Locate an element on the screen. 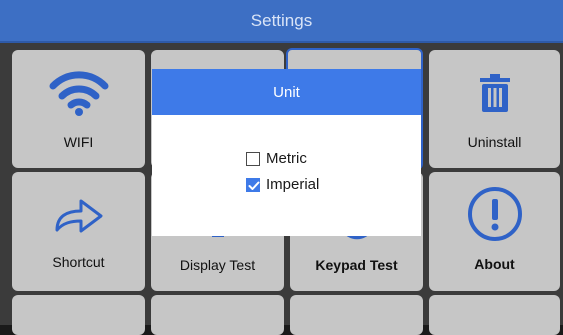  tile-about: About is located at coordinates (494, 231).